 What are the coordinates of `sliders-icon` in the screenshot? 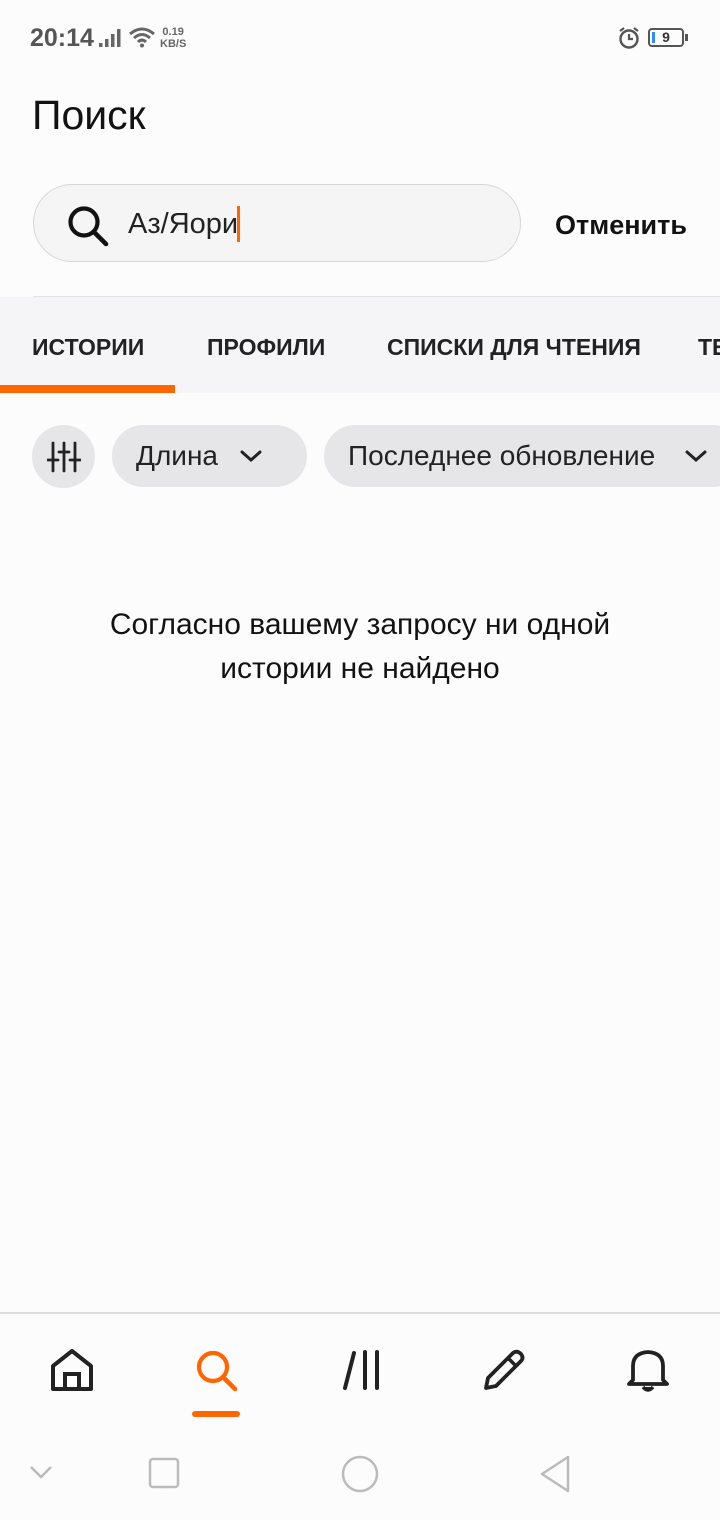 It's located at (64, 457).